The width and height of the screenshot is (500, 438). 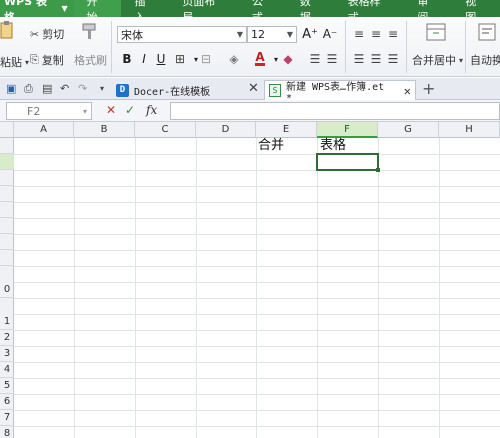 What do you see at coordinates (436, 33) in the screenshot?
I see `merge-center-icon` at bounding box center [436, 33].